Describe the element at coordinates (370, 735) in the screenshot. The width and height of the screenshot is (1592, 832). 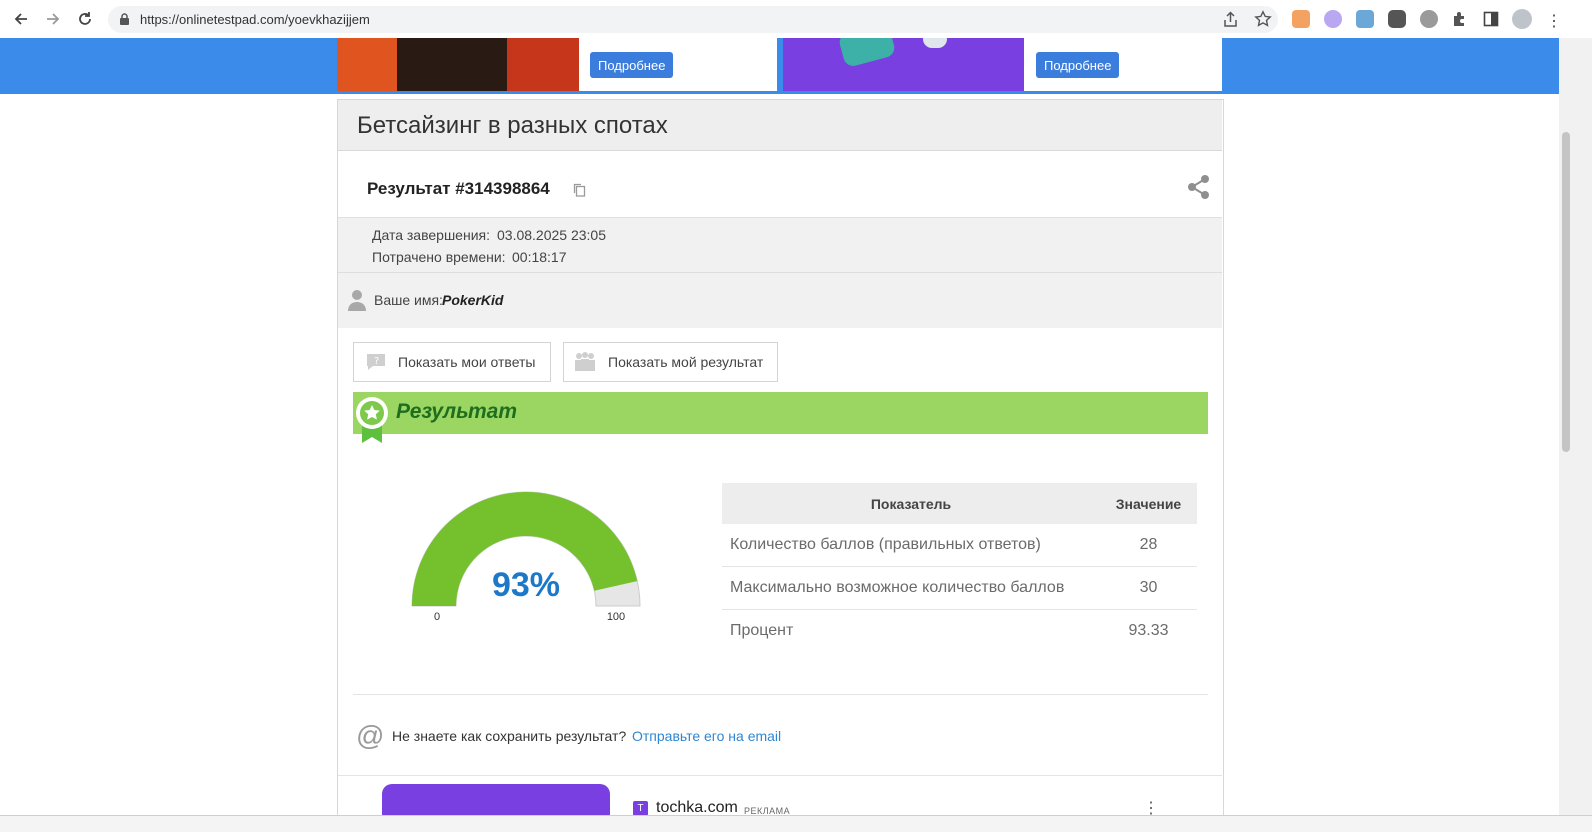
I see `at-sign-icon: @` at that location.